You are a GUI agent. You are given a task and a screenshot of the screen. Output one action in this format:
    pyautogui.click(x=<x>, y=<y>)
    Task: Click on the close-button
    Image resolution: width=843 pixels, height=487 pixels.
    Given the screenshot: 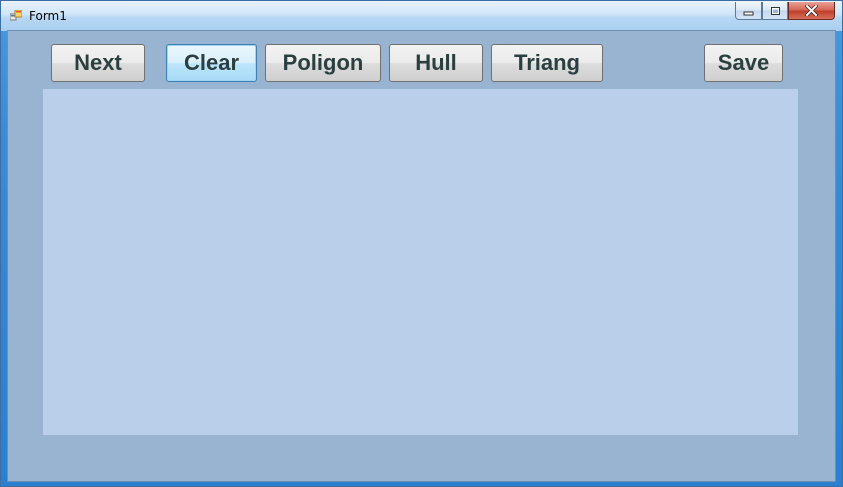 What is the action you would take?
    pyautogui.click(x=811, y=11)
    